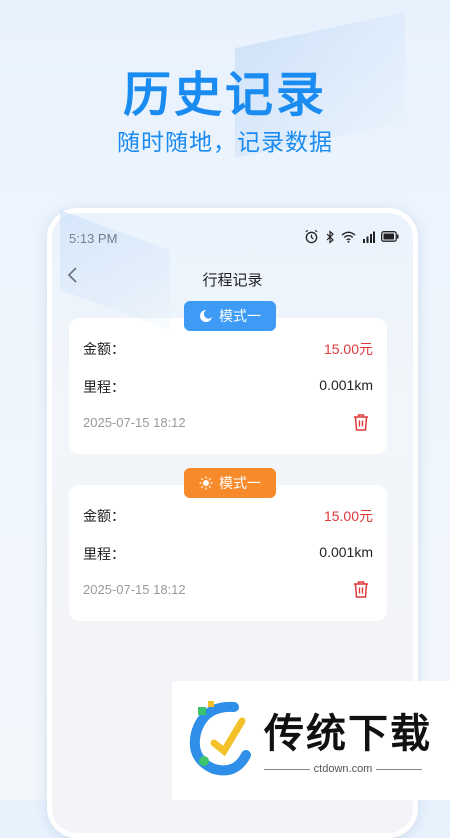  What do you see at coordinates (206, 483) in the screenshot?
I see `sun-icon` at bounding box center [206, 483].